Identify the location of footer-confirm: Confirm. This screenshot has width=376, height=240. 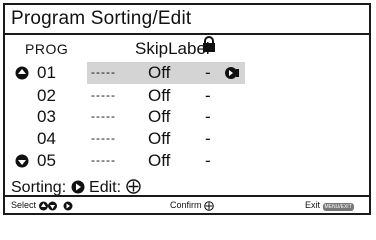
(192, 205).